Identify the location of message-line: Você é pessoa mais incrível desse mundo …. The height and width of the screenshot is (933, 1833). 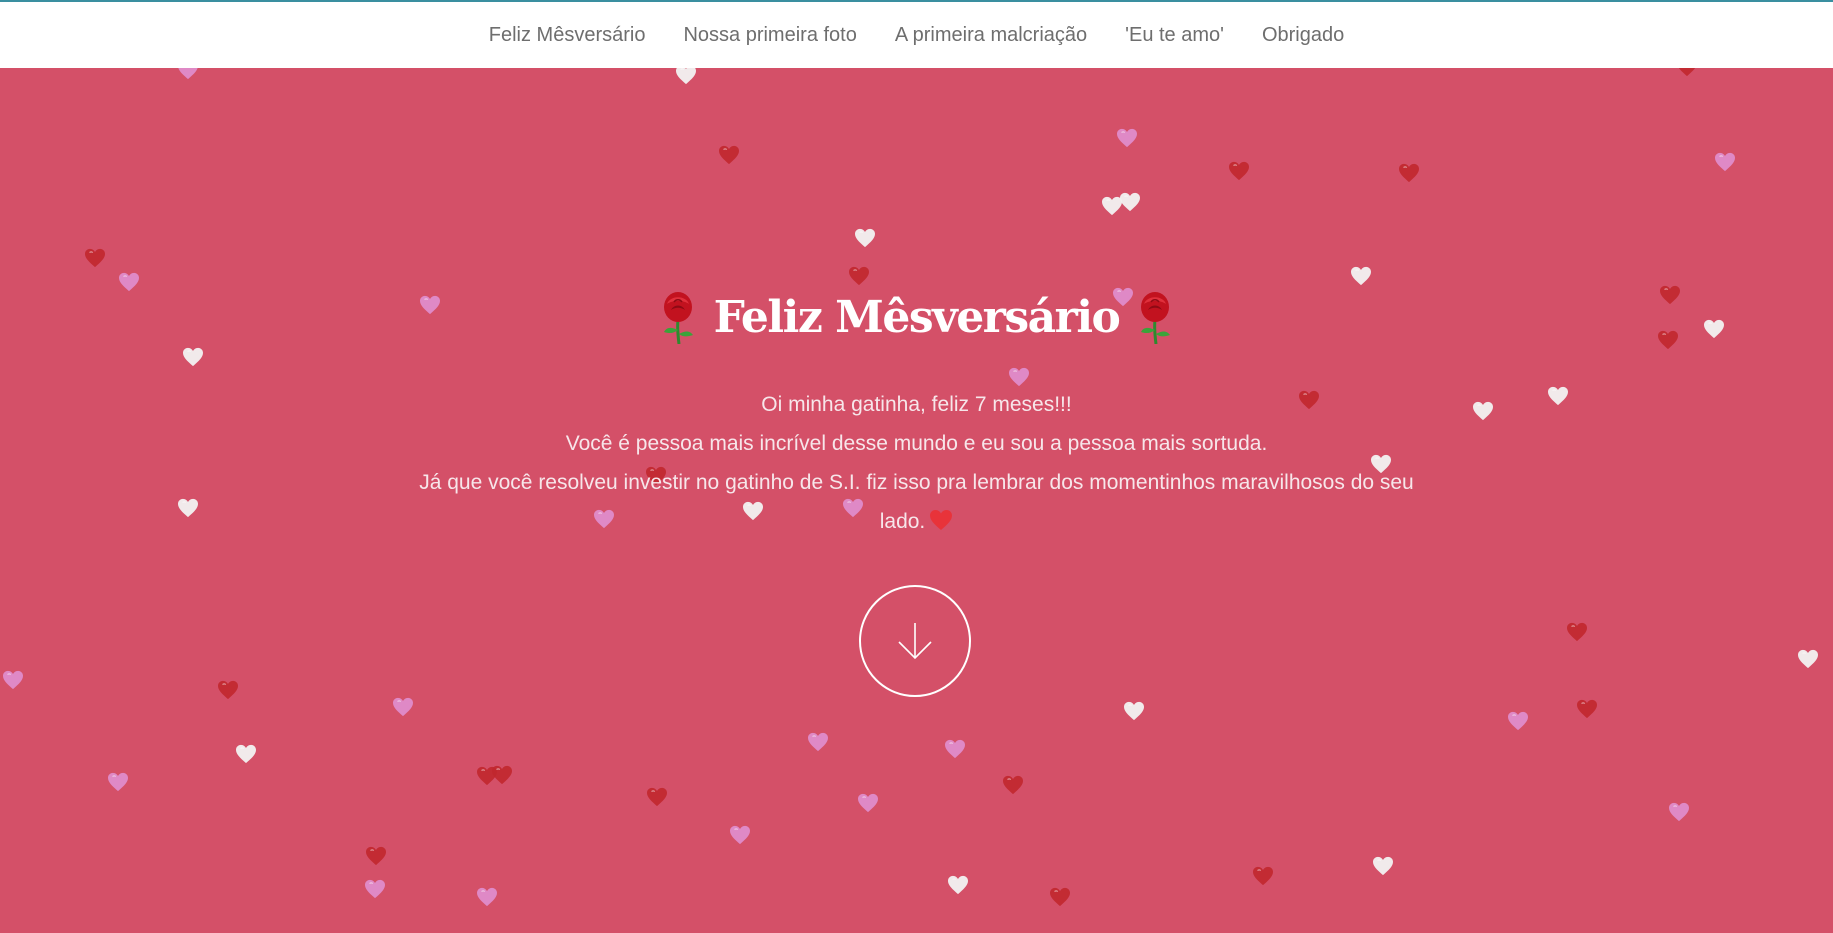
(916, 443).